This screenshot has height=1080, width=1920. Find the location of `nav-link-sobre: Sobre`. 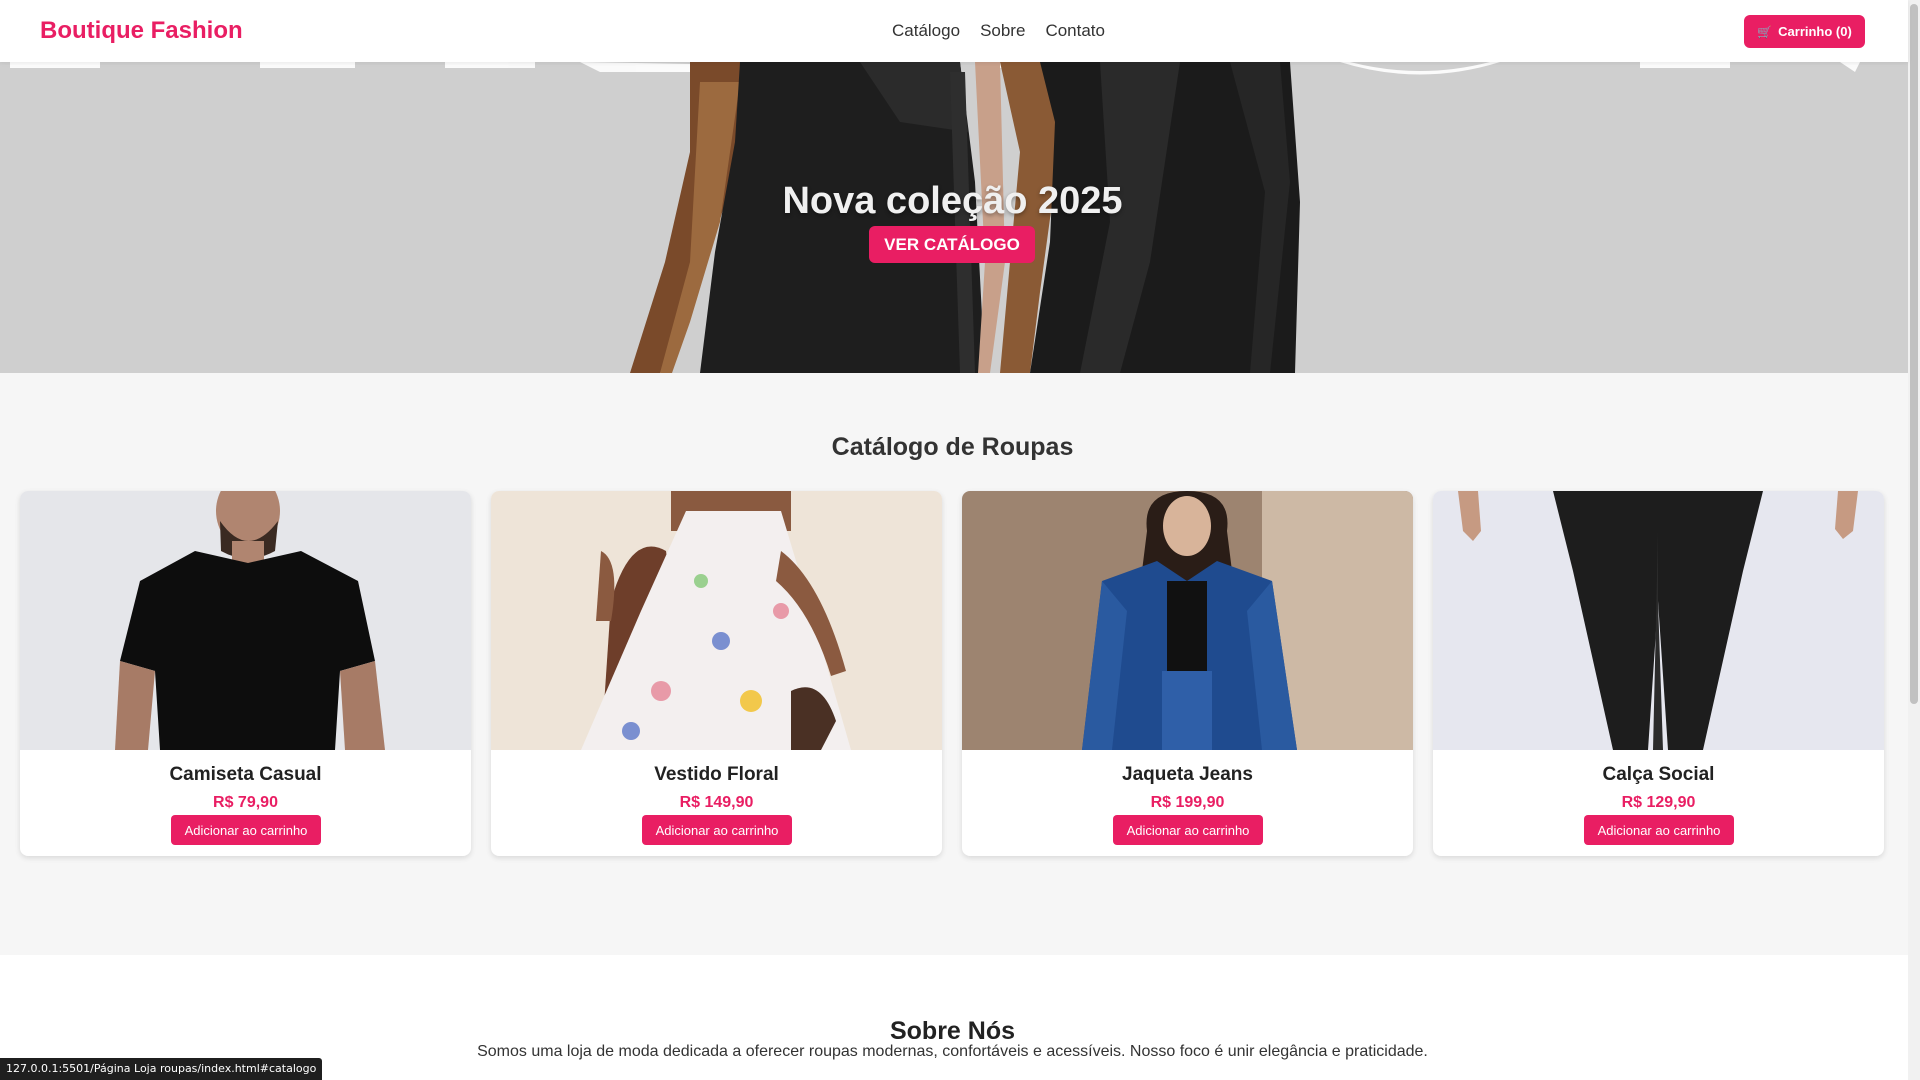

nav-link-sobre: Sobre is located at coordinates (1002, 31).